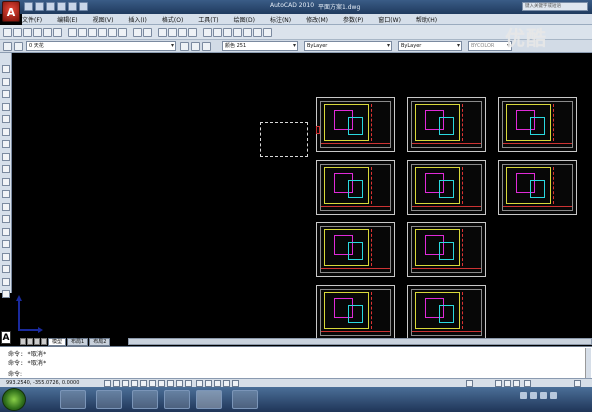 The height and width of the screenshot is (412, 592). I want to click on lineweight-dropdown: ByLayer, so click(430, 46).